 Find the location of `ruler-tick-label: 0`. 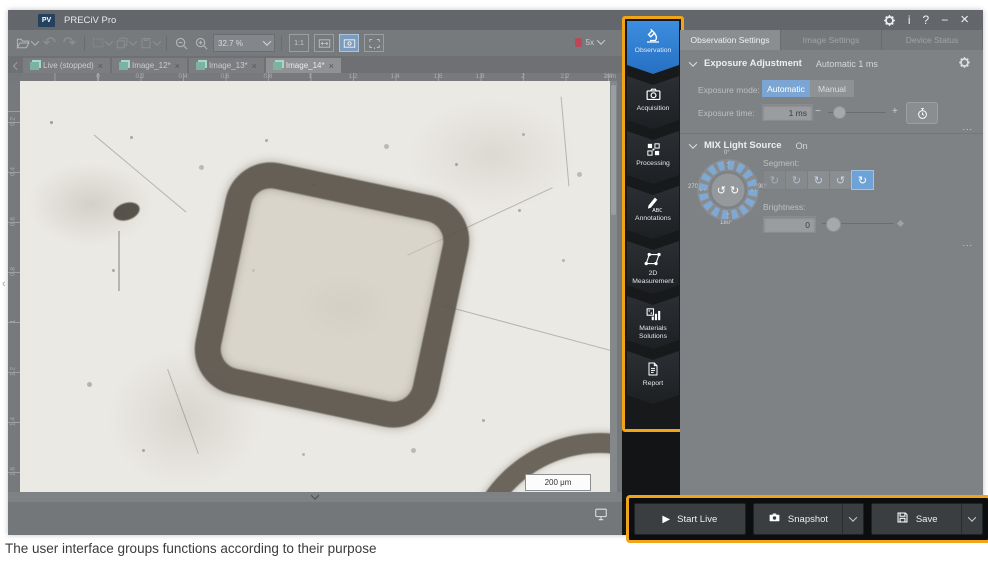

ruler-tick-label: 0 is located at coordinates (98, 76).